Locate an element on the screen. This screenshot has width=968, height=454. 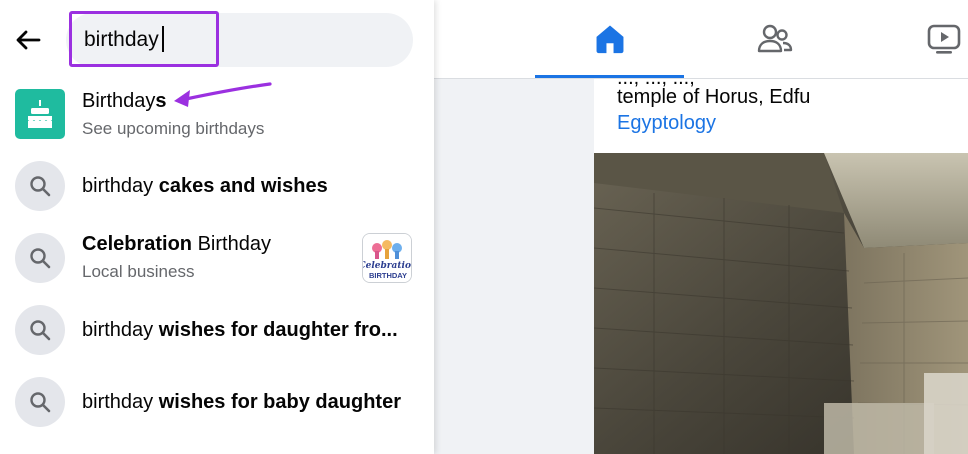
page-thumbnail: Celebration BIRTHDAY is located at coordinates (387, 258).